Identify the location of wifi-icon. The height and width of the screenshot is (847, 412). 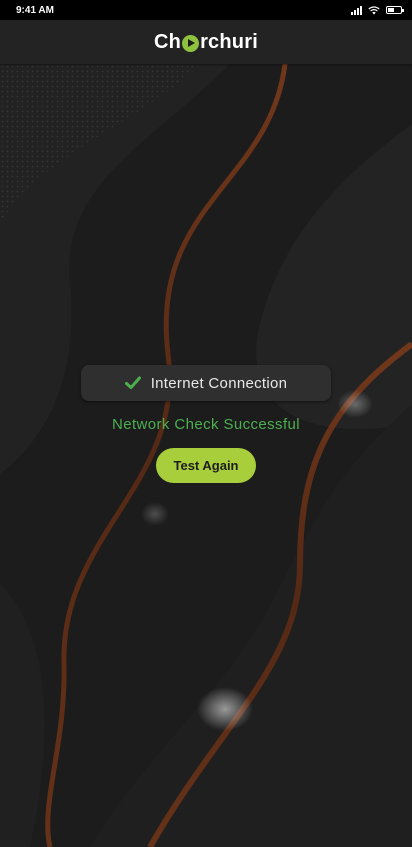
(374, 9).